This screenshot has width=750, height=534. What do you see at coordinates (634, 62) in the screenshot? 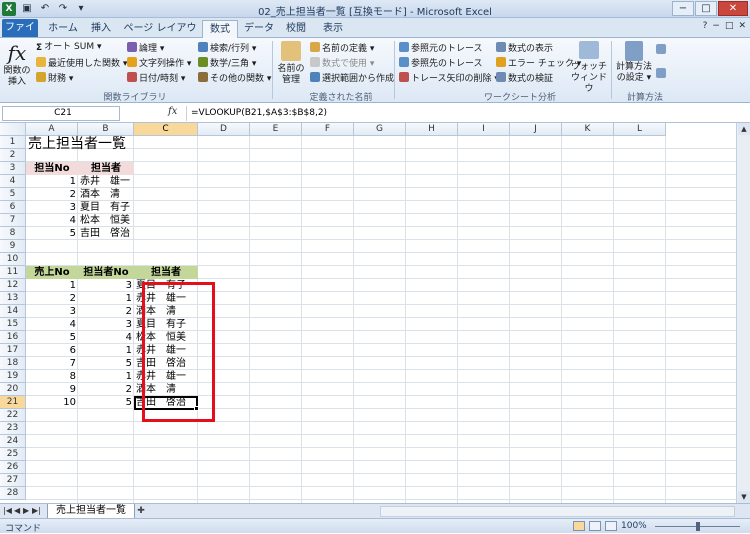
I see `calculation-options-button: 計算方法 の設定 ▾` at bounding box center [634, 62].